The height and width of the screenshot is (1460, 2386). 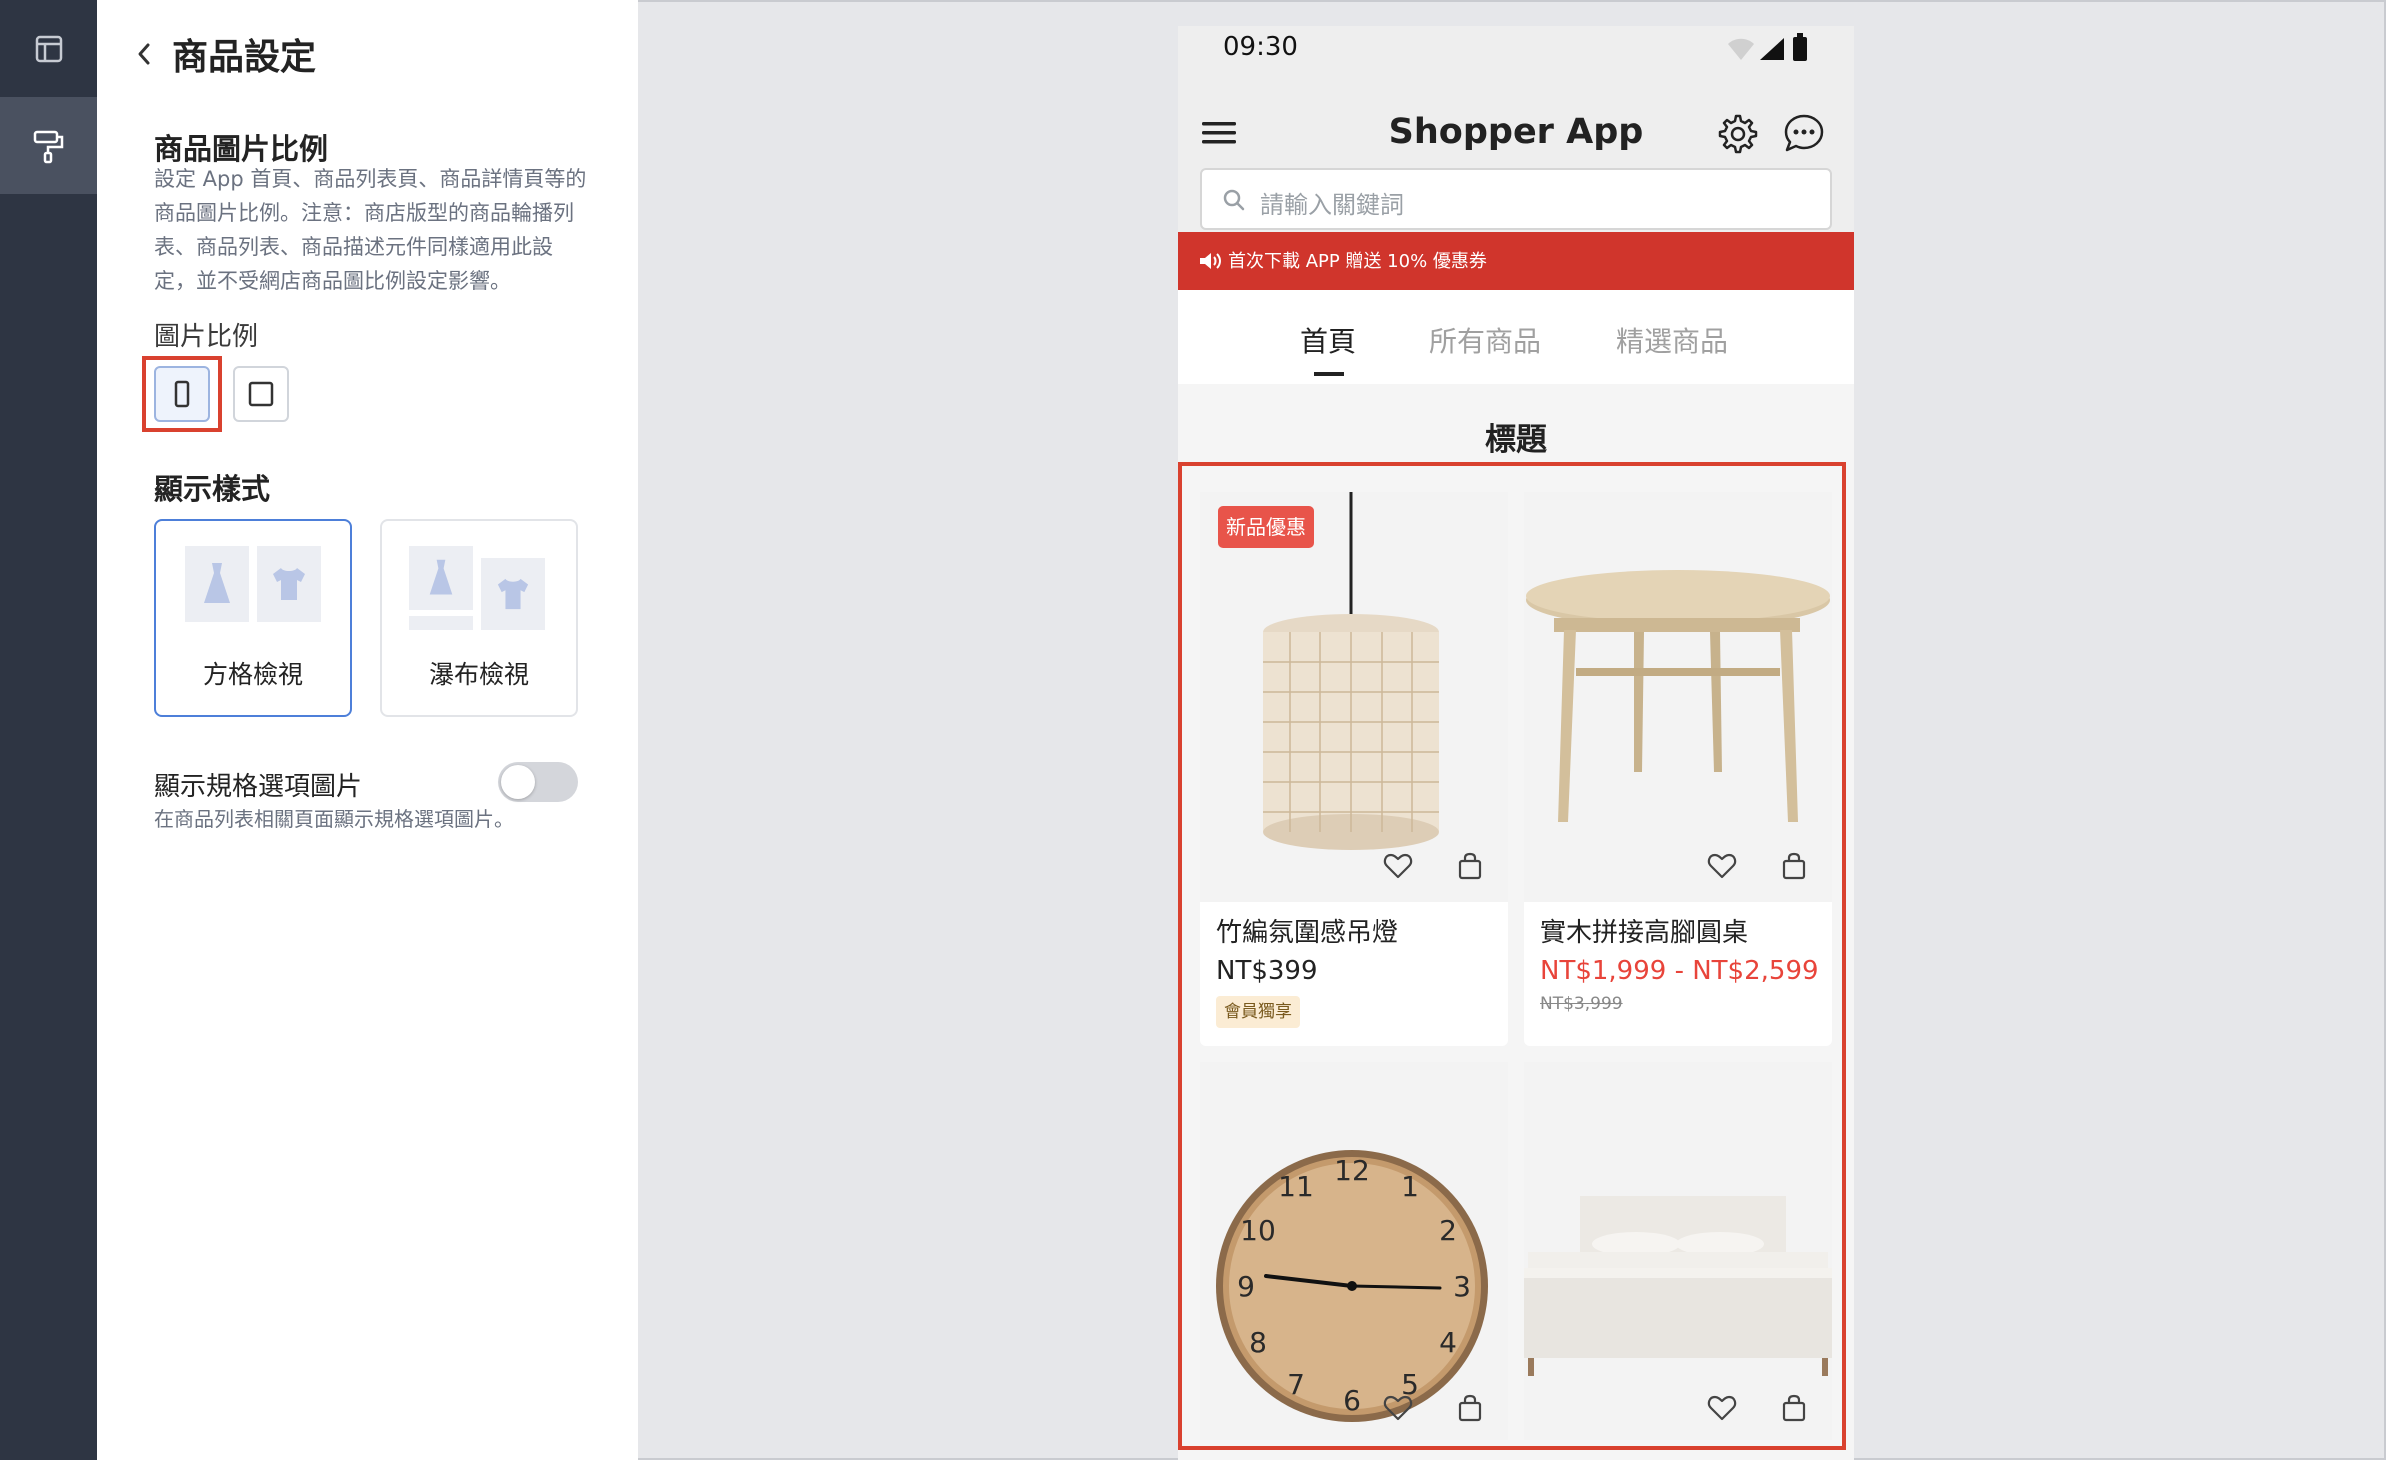 I want to click on status-time: 09:30, so click(x=1260, y=47).